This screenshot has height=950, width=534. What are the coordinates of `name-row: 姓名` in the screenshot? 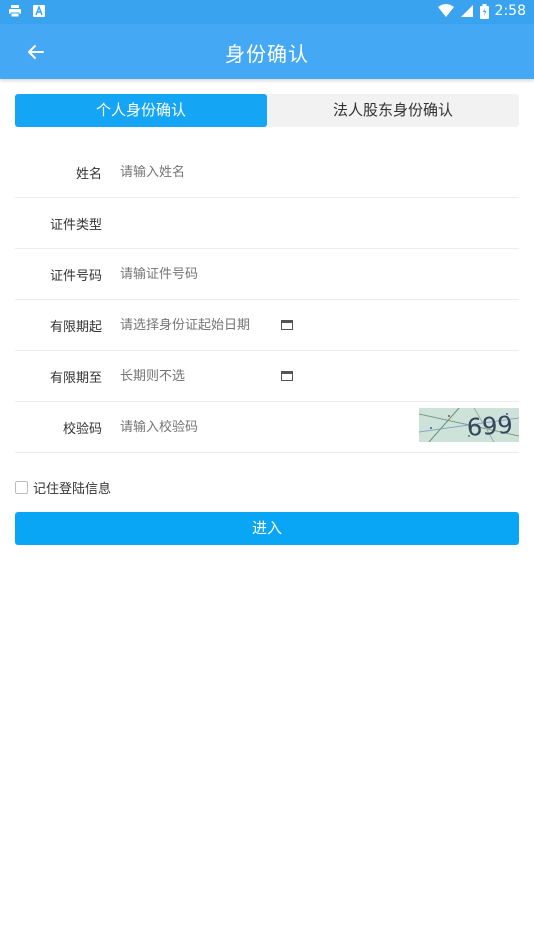 It's located at (267, 172).